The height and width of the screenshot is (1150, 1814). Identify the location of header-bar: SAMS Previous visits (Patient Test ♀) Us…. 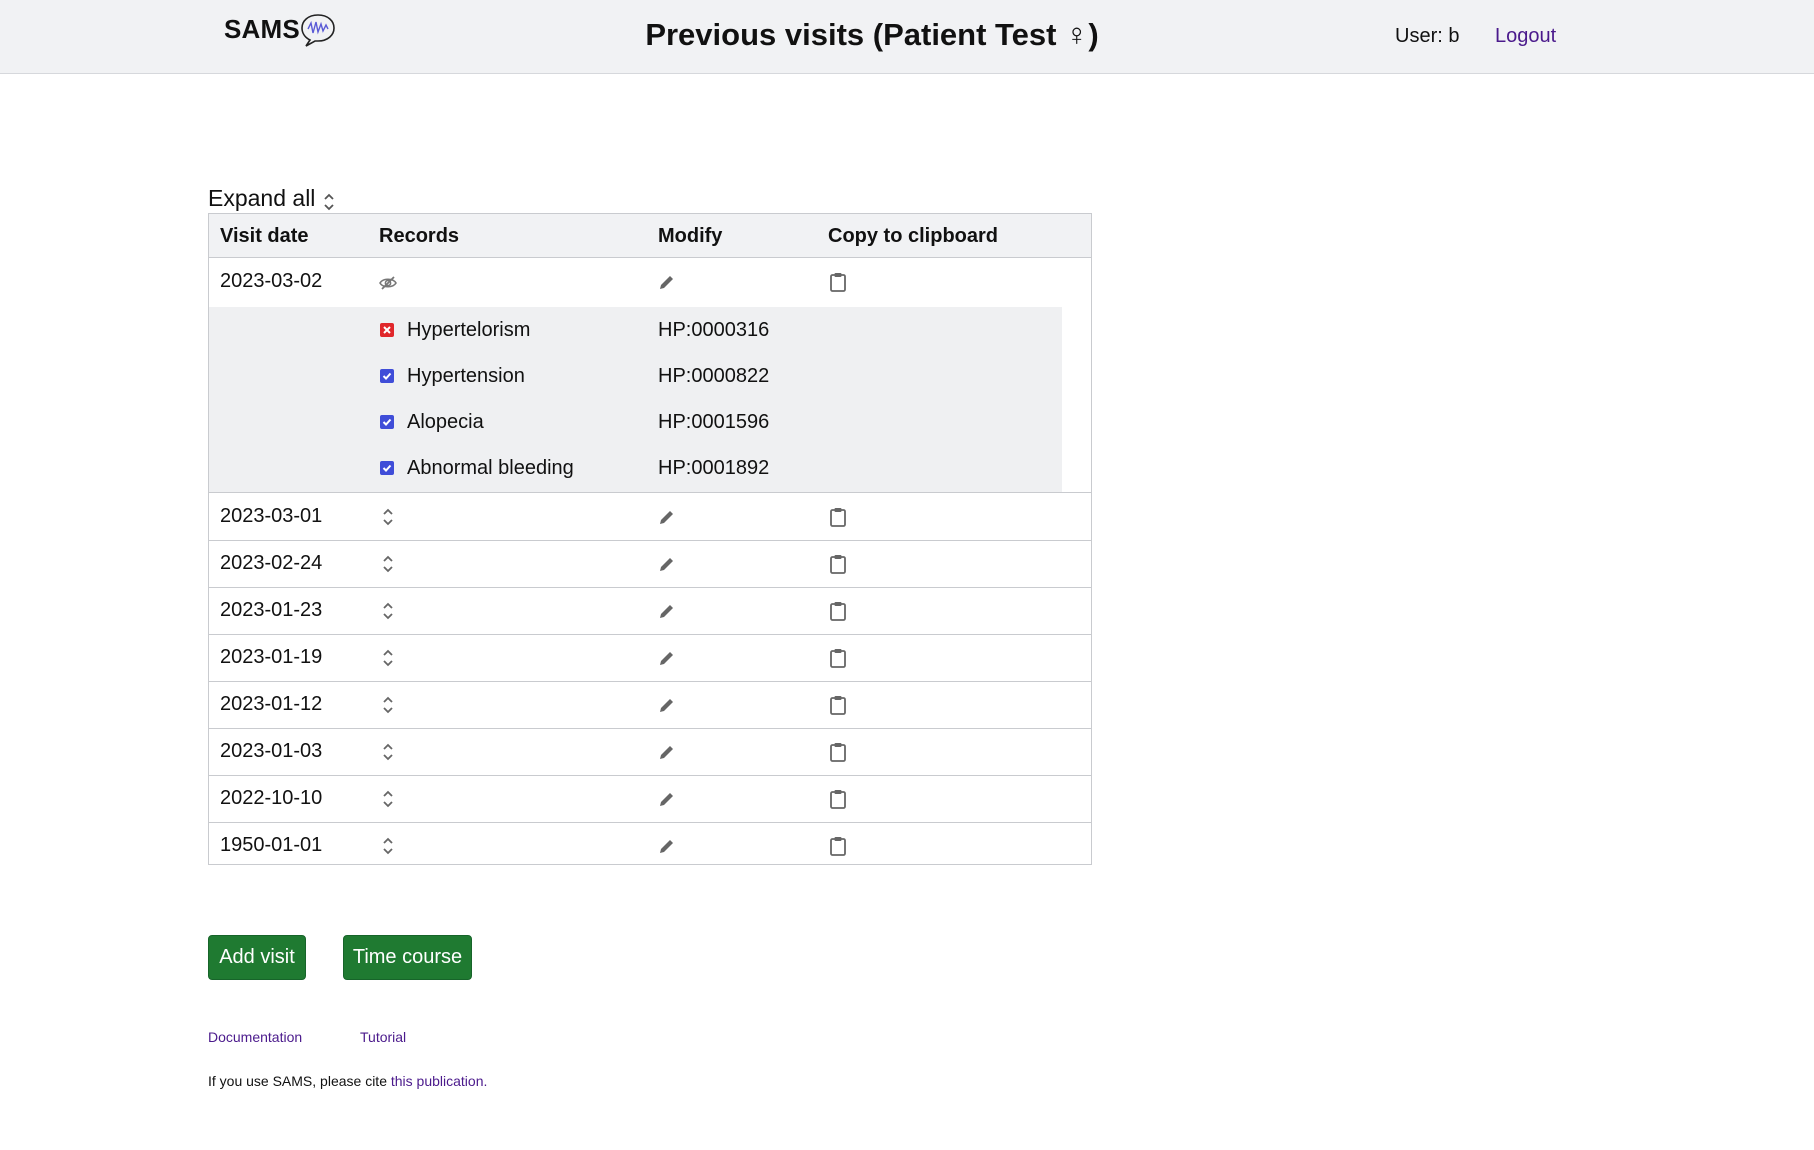
(907, 37).